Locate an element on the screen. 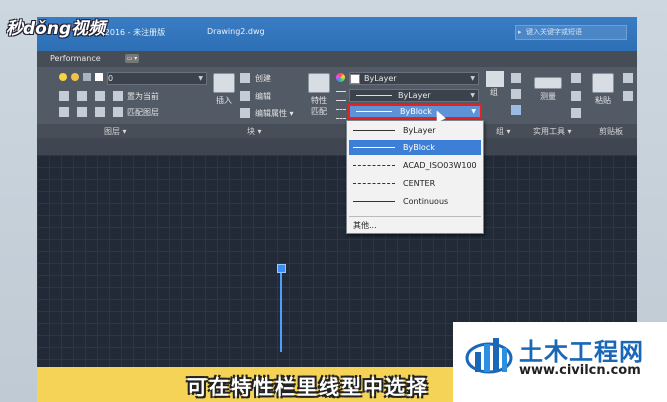 The image size is (667, 402). paste-button: 粘贴 is located at coordinates (603, 89).